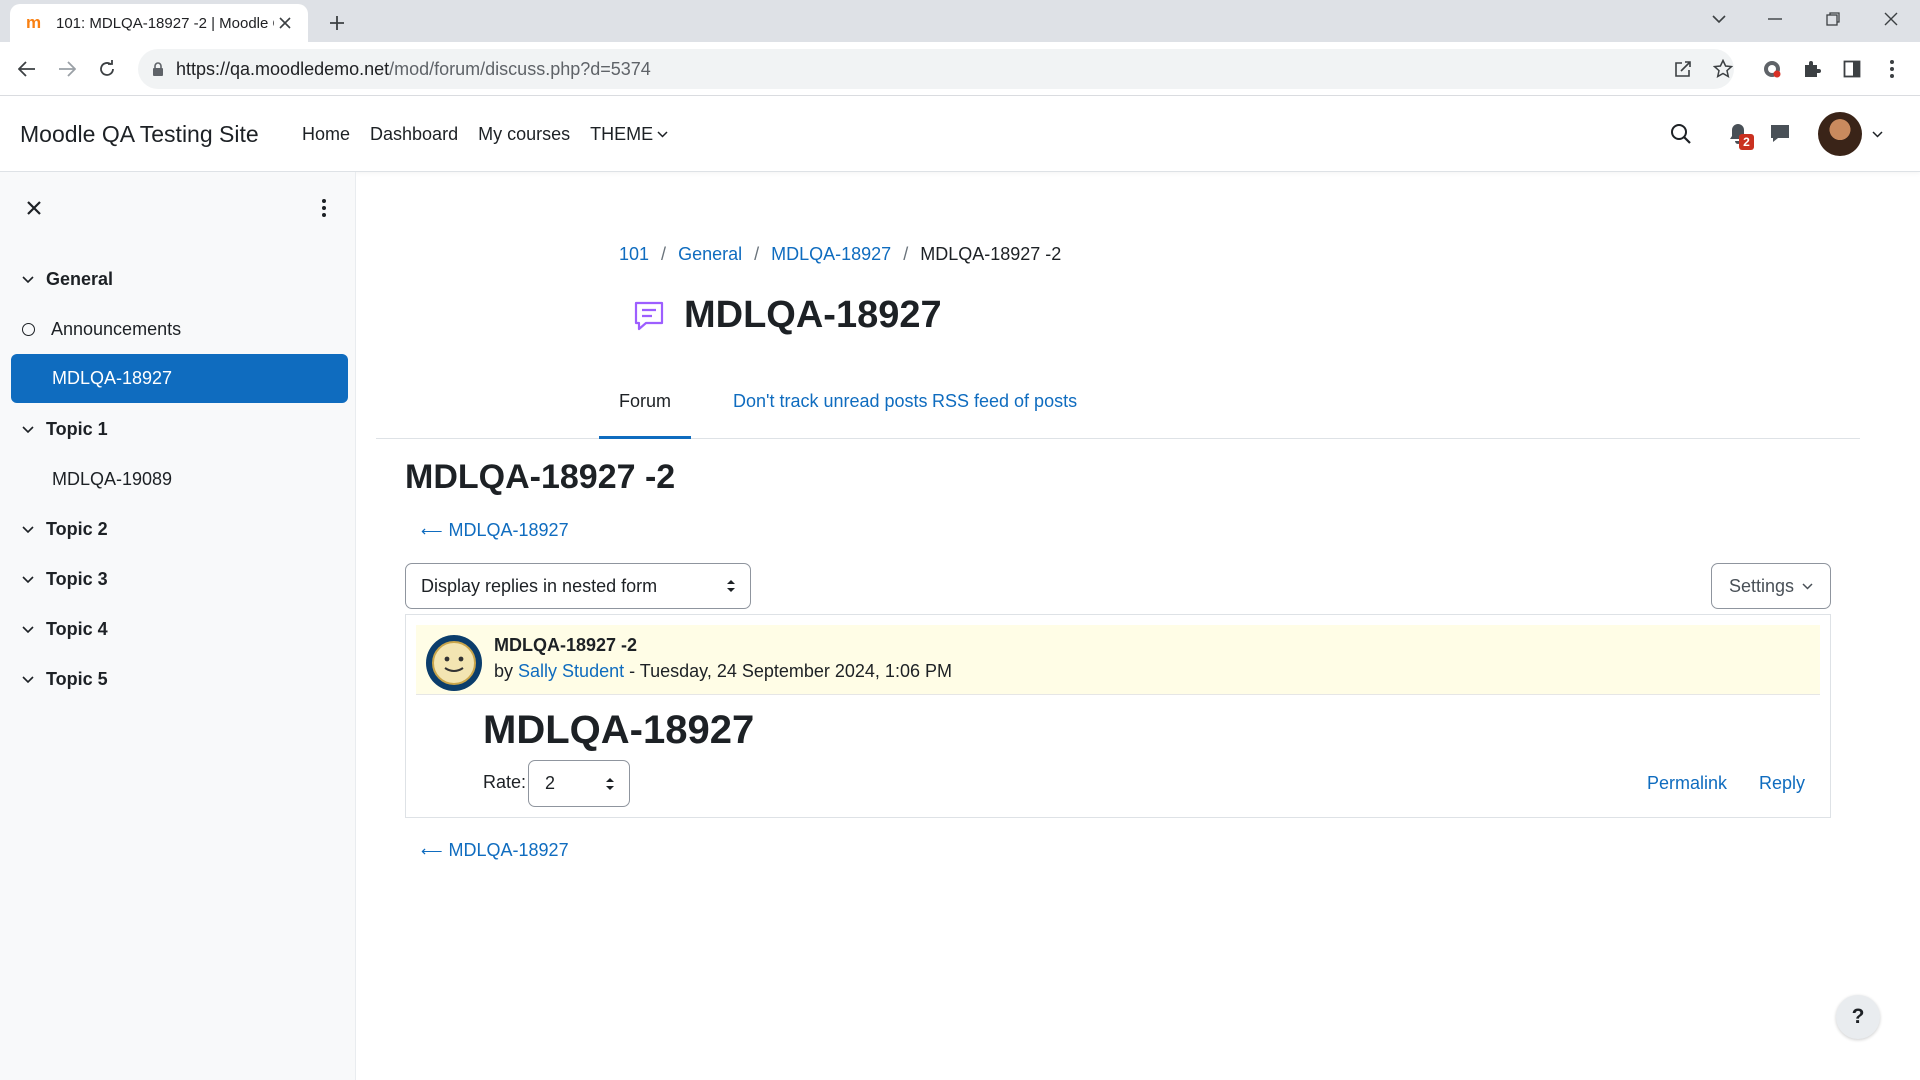 This screenshot has width=1920, height=1080. What do you see at coordinates (158, 68) in the screenshot?
I see `lock-icon` at bounding box center [158, 68].